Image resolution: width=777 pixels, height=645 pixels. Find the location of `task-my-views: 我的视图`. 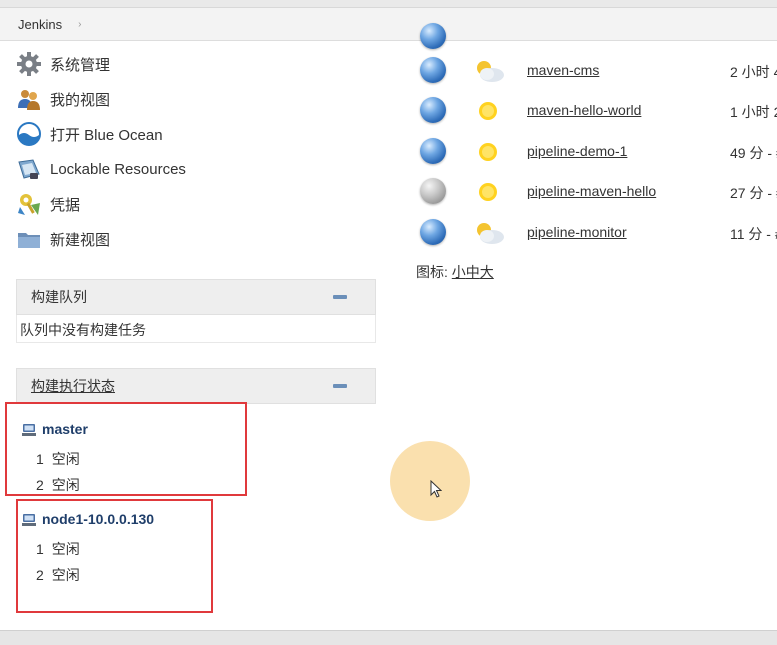

task-my-views: 我的视图 is located at coordinates (63, 99).